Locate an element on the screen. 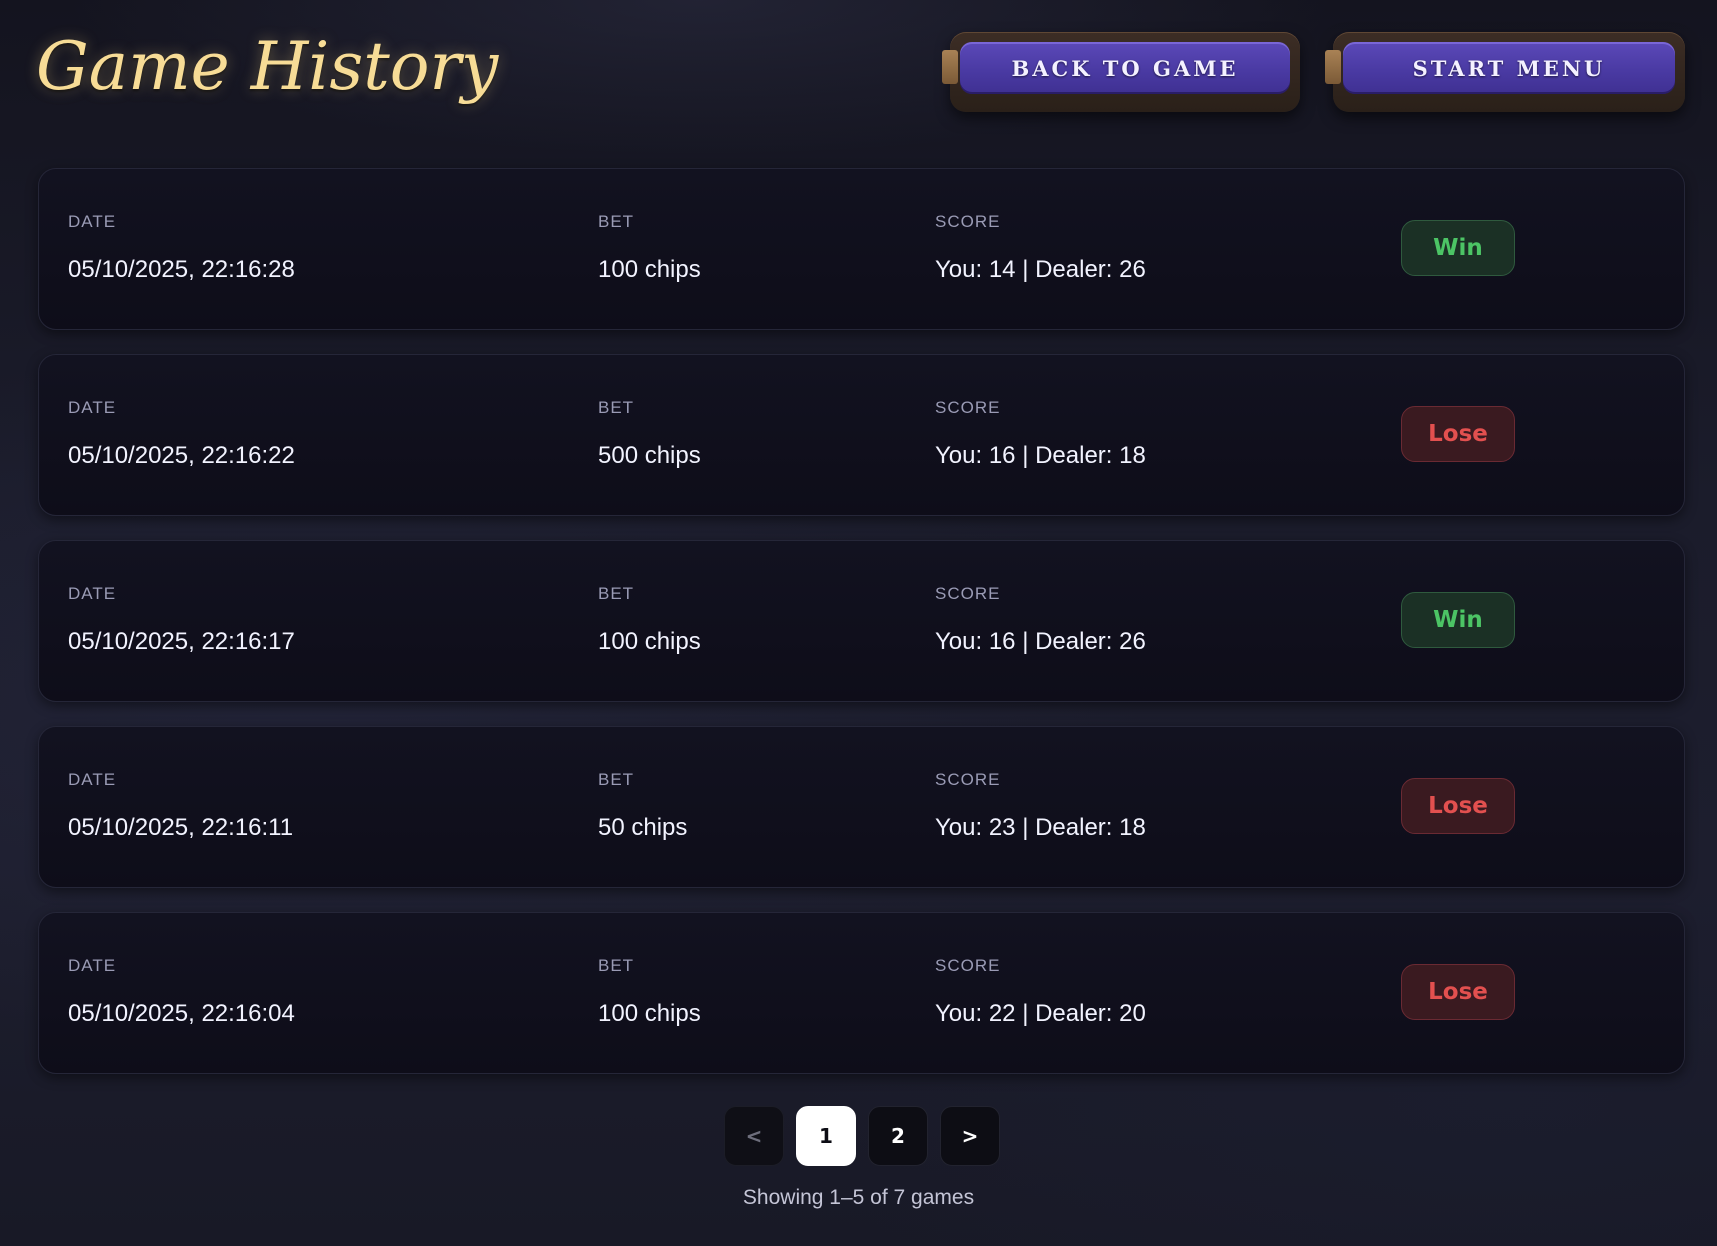 Image resolution: width=1717 pixels, height=1246 pixels. score-value: You: 14 | Dealer: 26 is located at coordinates (1040, 269).